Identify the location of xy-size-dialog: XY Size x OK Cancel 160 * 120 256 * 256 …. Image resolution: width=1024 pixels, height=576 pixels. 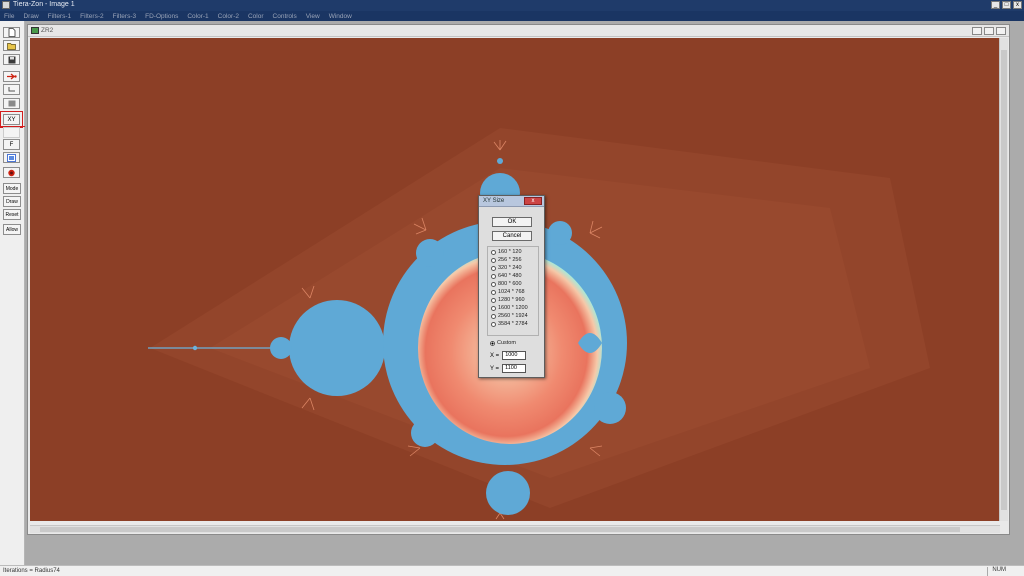
(511, 286).